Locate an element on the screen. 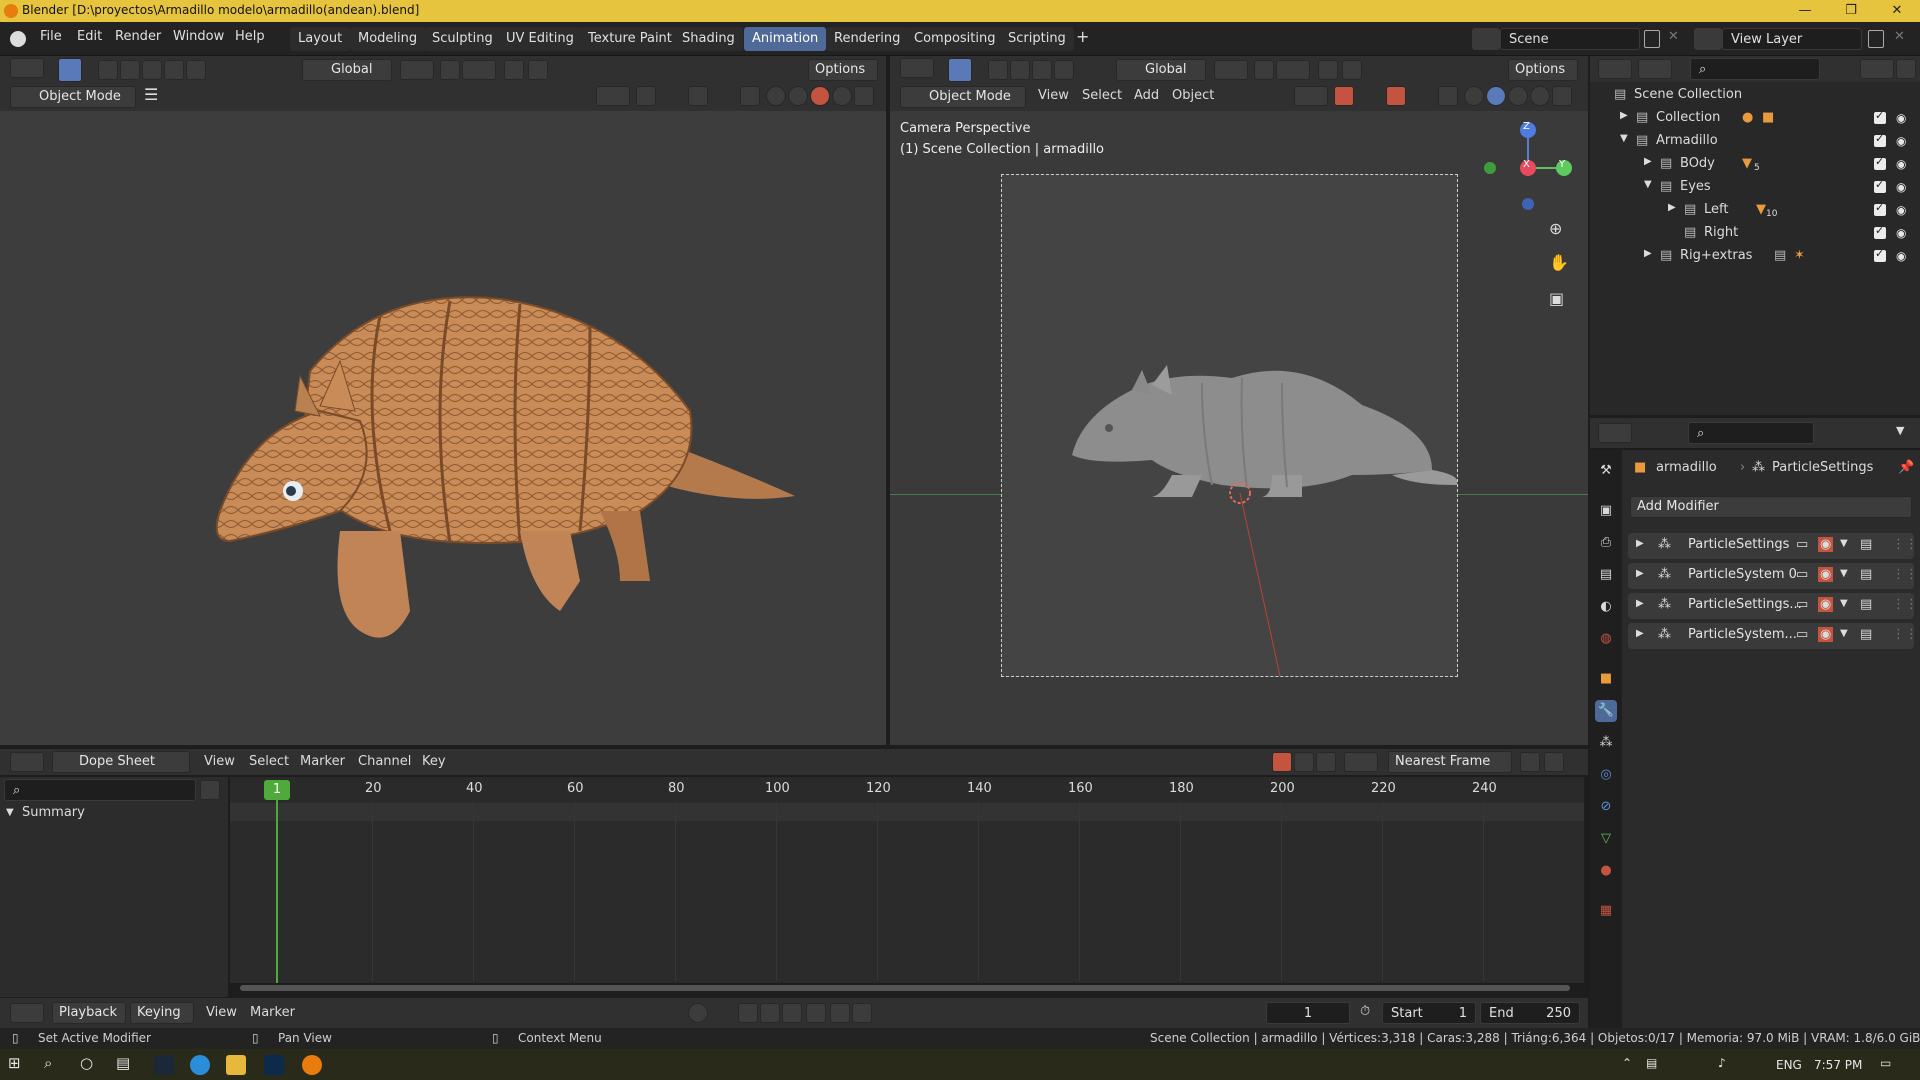  swap-icon is located at coordinates (210, 790).